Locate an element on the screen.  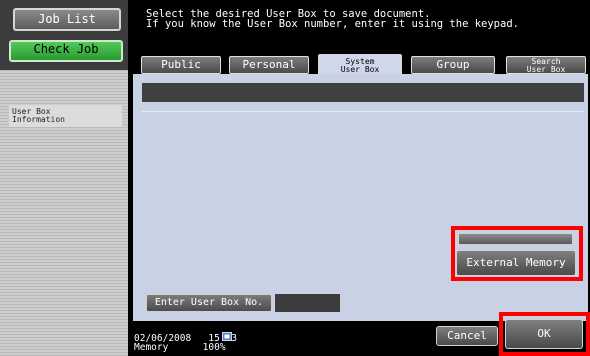
list-divider is located at coordinates (363, 111).